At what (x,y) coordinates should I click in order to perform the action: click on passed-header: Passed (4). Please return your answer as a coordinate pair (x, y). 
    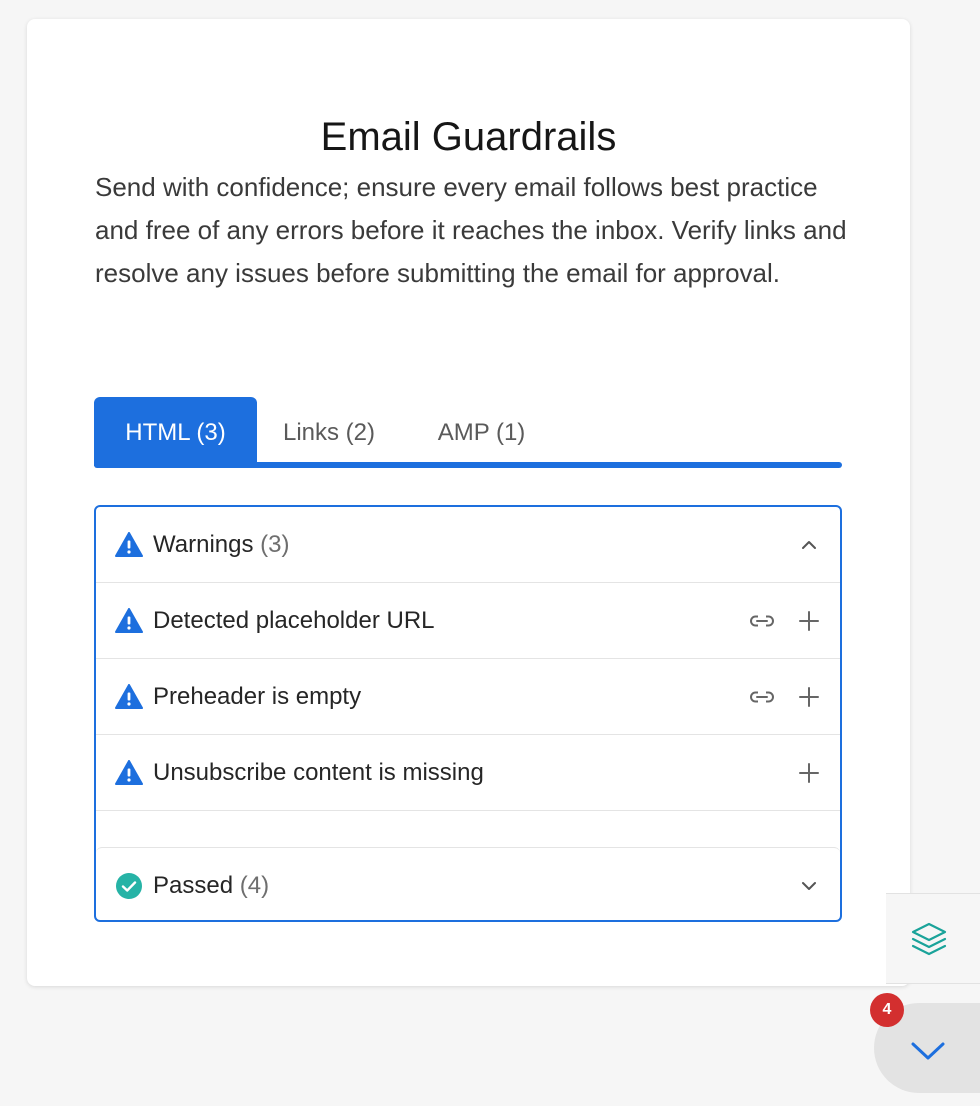
    Looking at the image, I should click on (468, 883).